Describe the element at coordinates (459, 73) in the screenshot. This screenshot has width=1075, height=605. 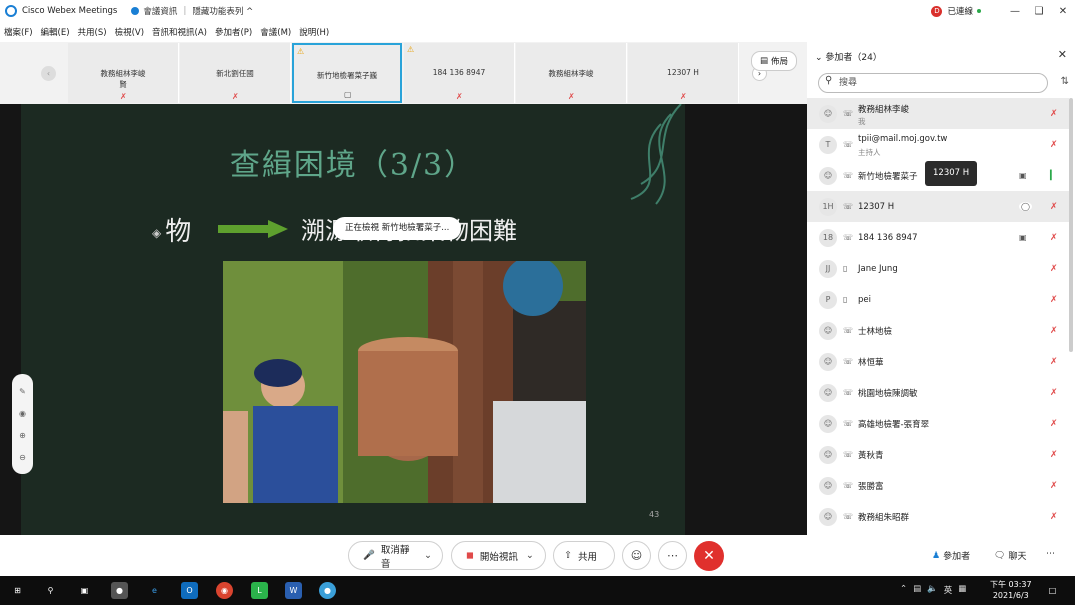
I see `participant-thumbnail: ⚠ 184 136 8947 ✗` at that location.